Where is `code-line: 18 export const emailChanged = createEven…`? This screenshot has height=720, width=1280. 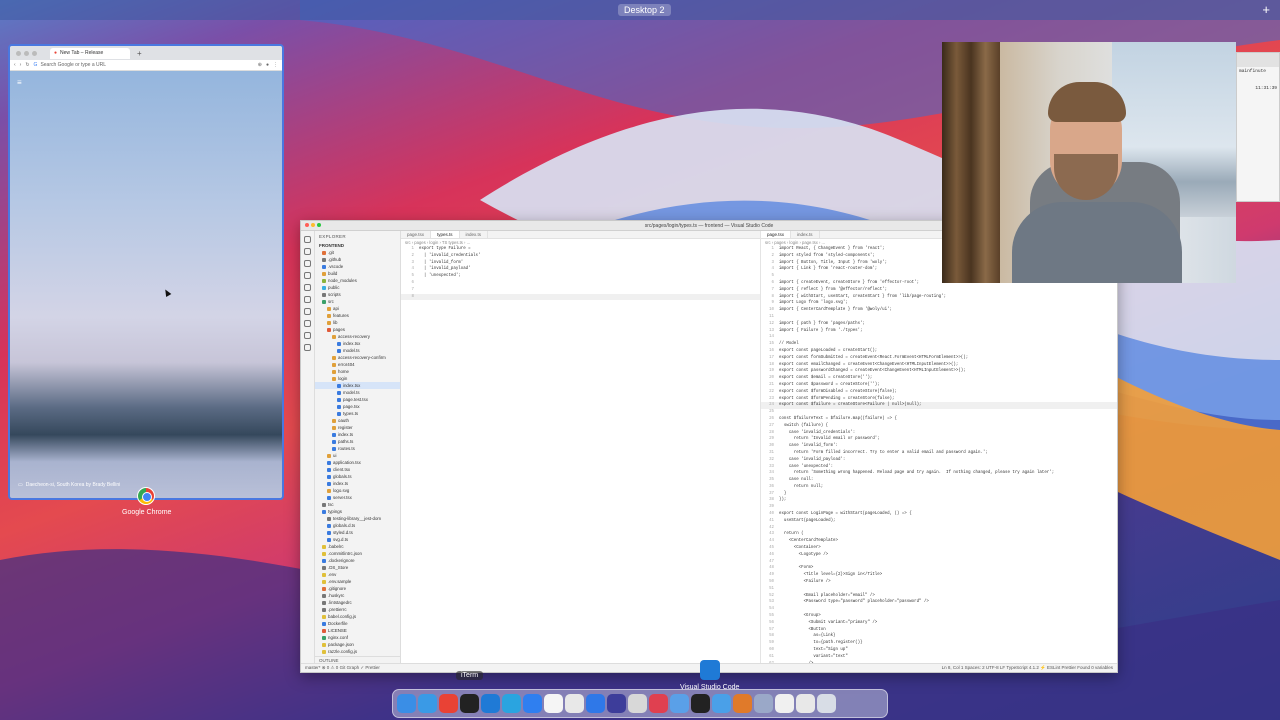 code-line: 18 export const emailChanged = createEven… is located at coordinates (939, 365).